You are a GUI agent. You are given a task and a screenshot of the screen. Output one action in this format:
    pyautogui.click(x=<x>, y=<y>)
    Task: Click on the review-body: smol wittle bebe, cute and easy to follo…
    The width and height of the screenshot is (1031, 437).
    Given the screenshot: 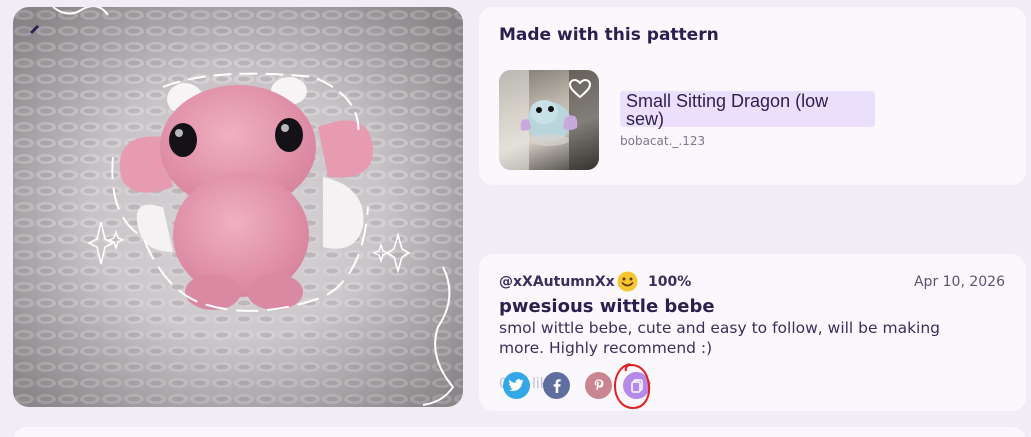 What is the action you would take?
    pyautogui.click(x=720, y=338)
    